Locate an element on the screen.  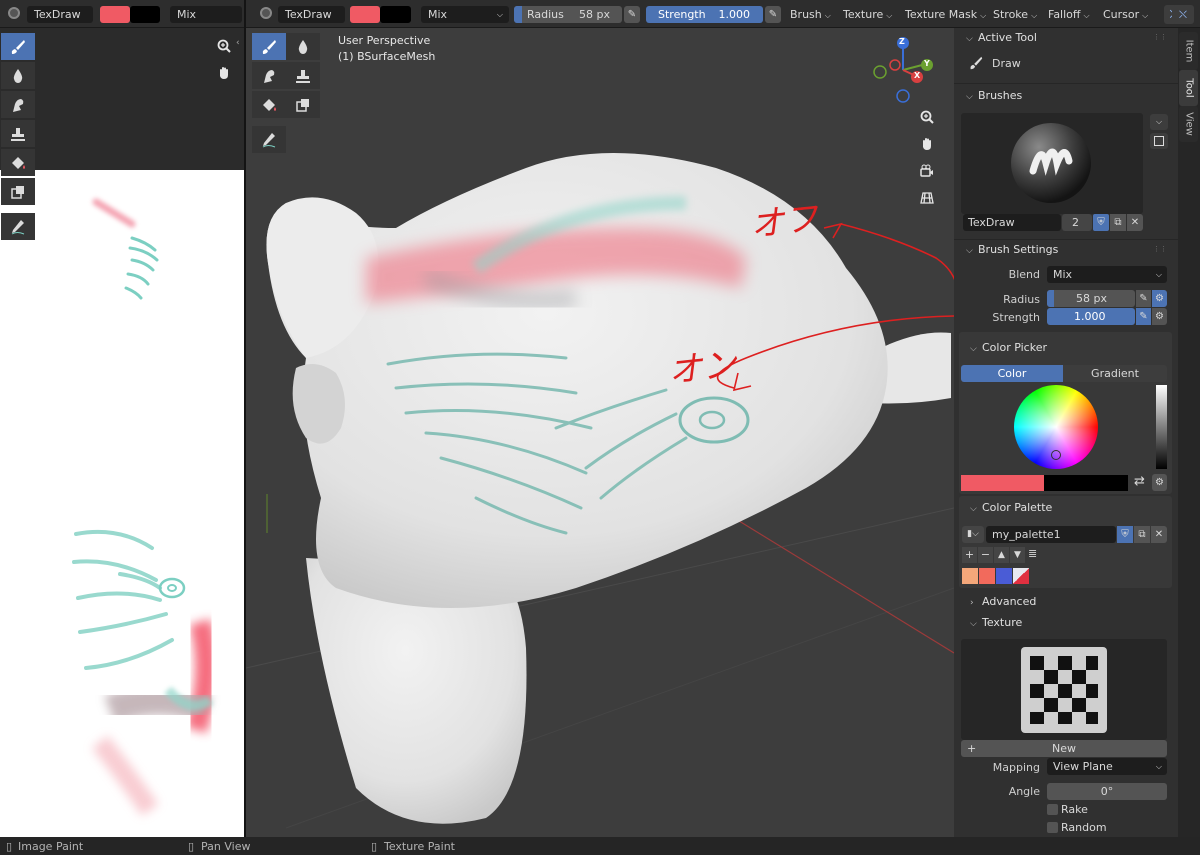
camera-icon is located at coordinates (927, 171).